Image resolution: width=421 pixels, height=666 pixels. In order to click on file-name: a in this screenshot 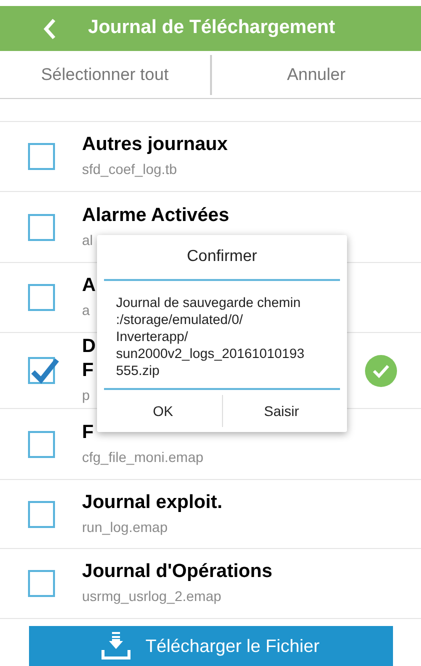, I will do `click(86, 310)`.